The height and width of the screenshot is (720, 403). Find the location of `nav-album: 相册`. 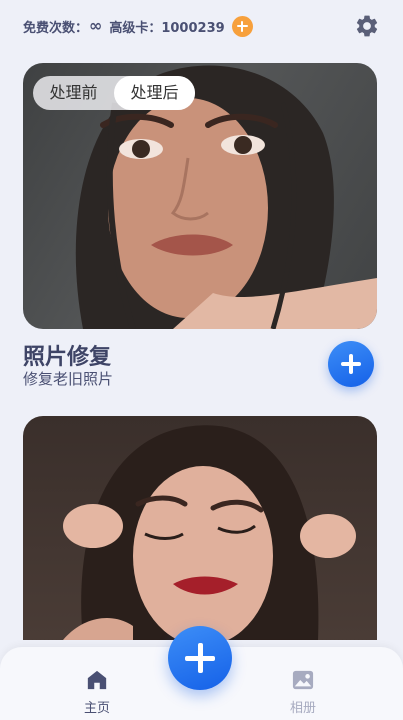

nav-album: 相册 is located at coordinates (303, 692).